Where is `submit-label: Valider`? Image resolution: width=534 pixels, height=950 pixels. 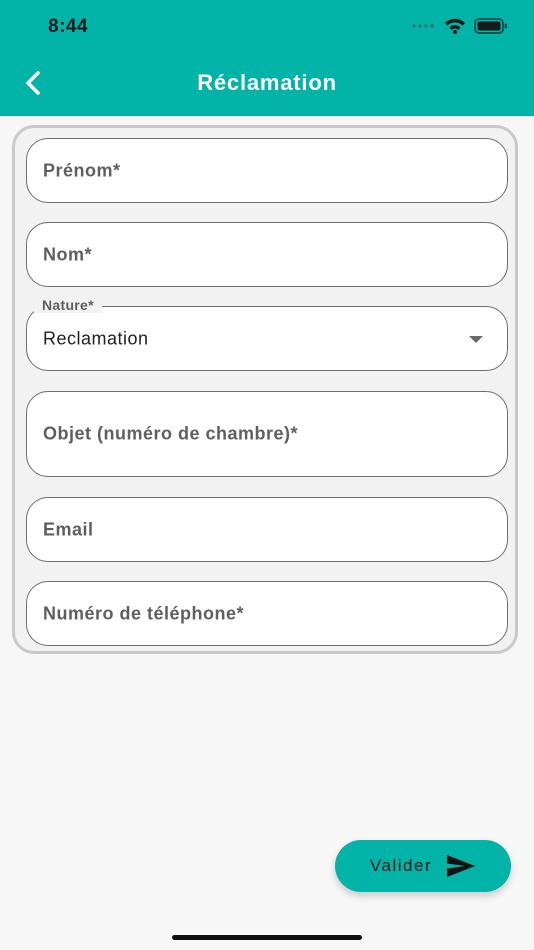 submit-label: Valider is located at coordinates (401, 865).